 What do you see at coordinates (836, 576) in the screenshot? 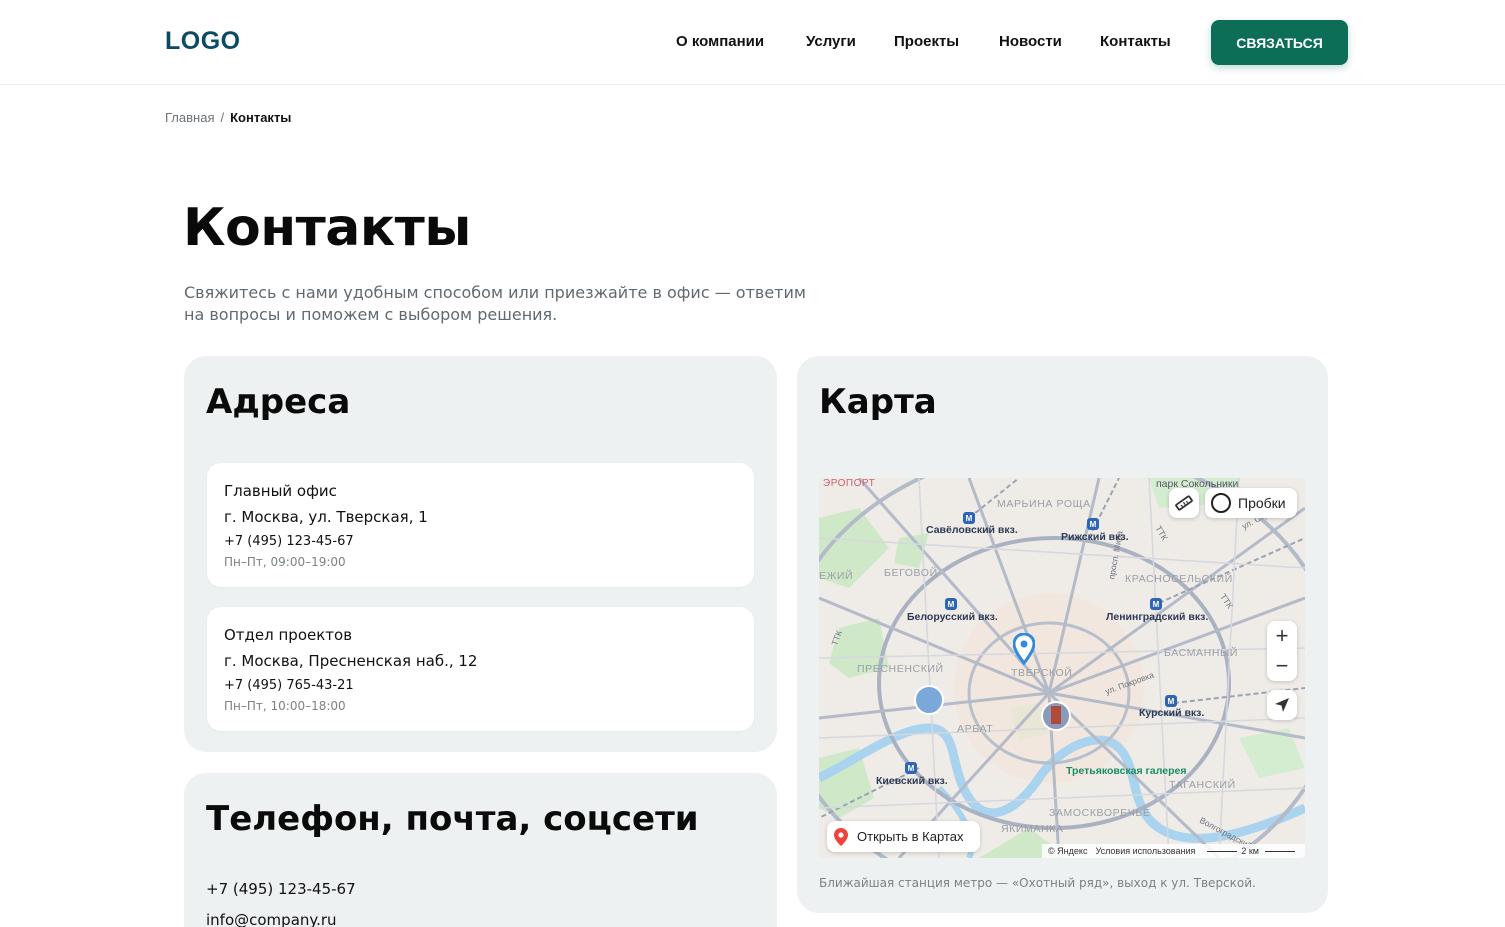
I see `map-label-district: ЕЖИЙ` at bounding box center [836, 576].